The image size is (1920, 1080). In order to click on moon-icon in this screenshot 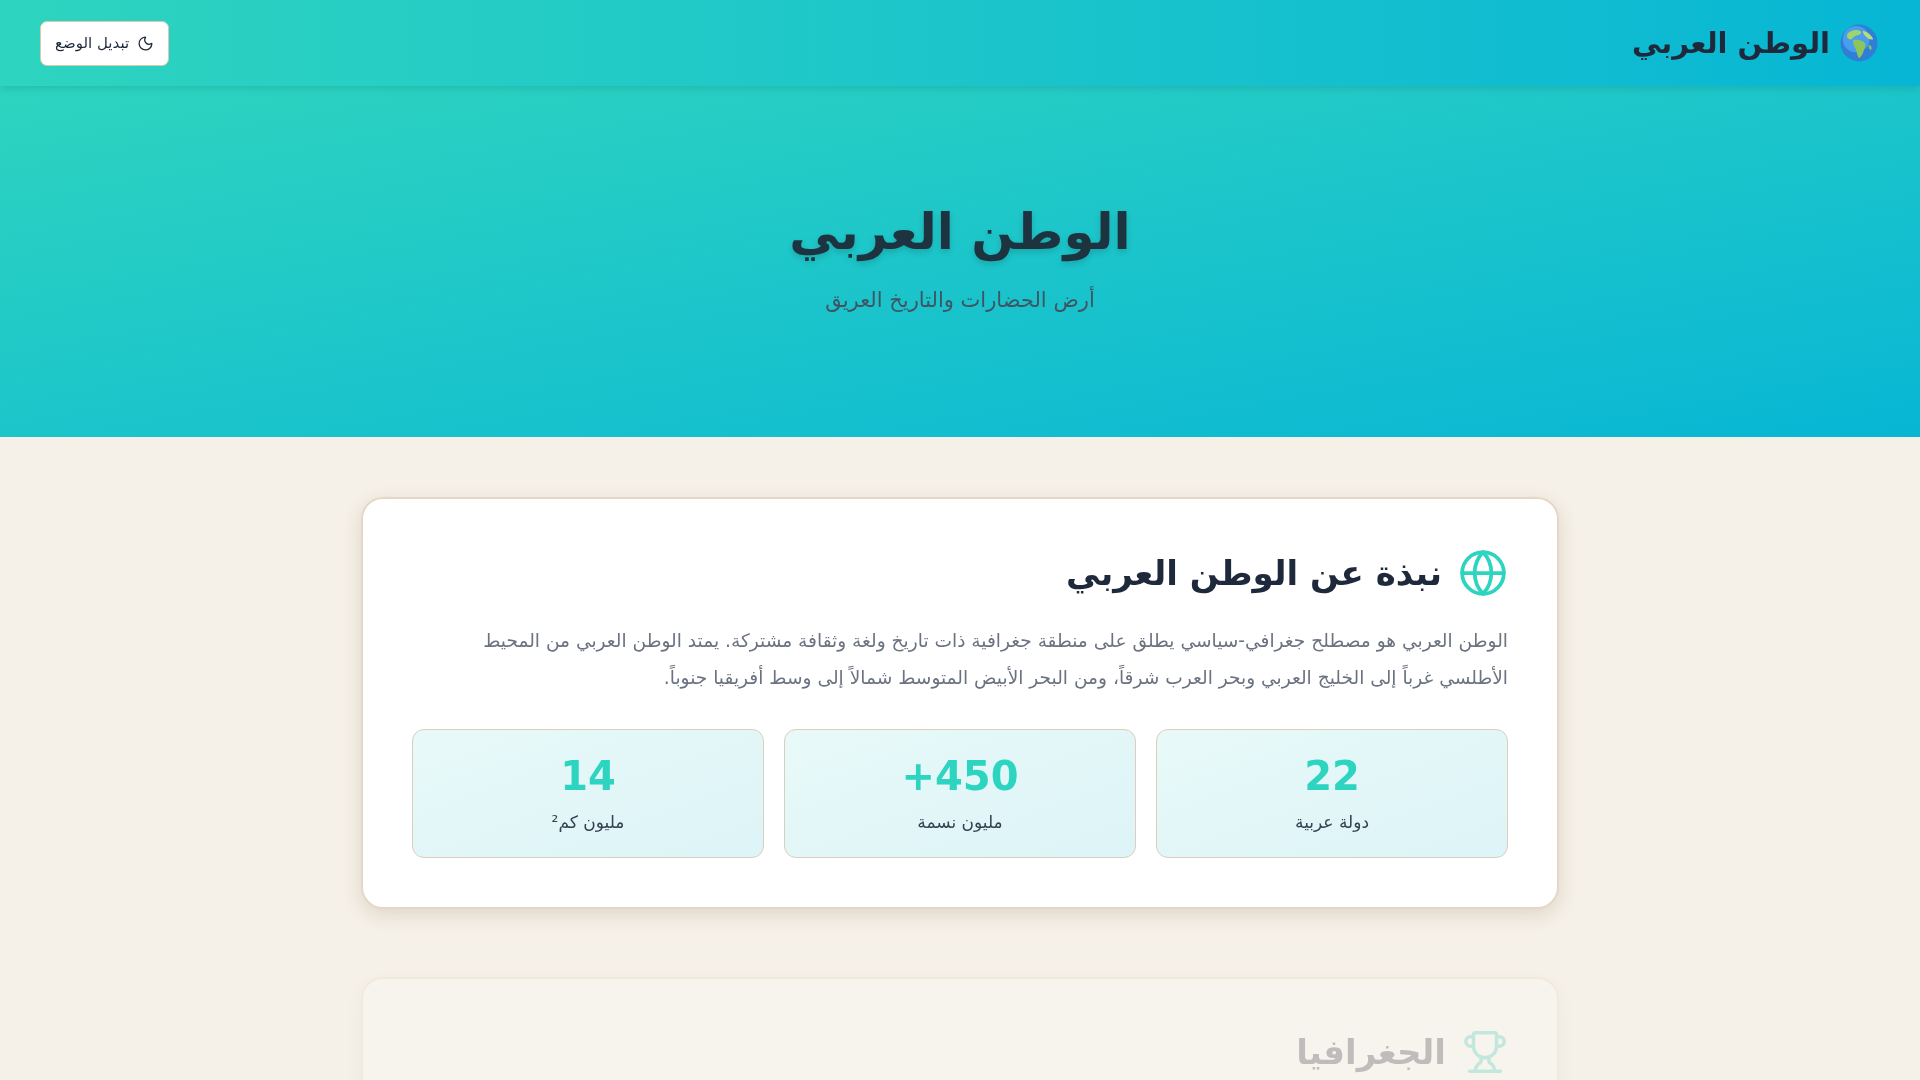, I will do `click(146, 43)`.